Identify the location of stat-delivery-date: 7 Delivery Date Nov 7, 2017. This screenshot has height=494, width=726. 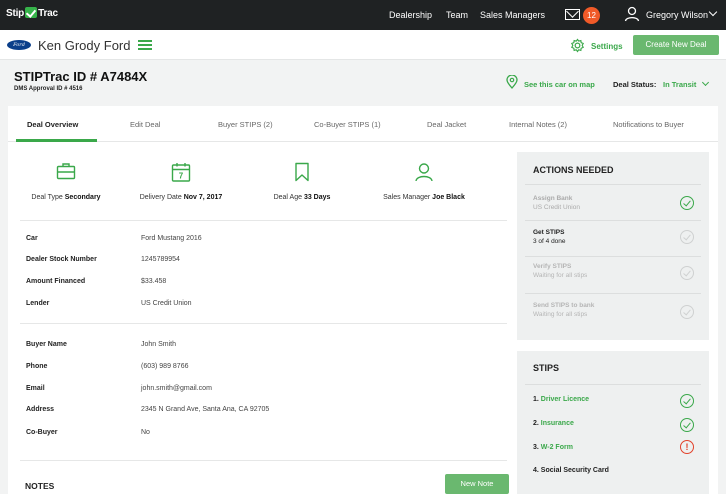
(181, 181).